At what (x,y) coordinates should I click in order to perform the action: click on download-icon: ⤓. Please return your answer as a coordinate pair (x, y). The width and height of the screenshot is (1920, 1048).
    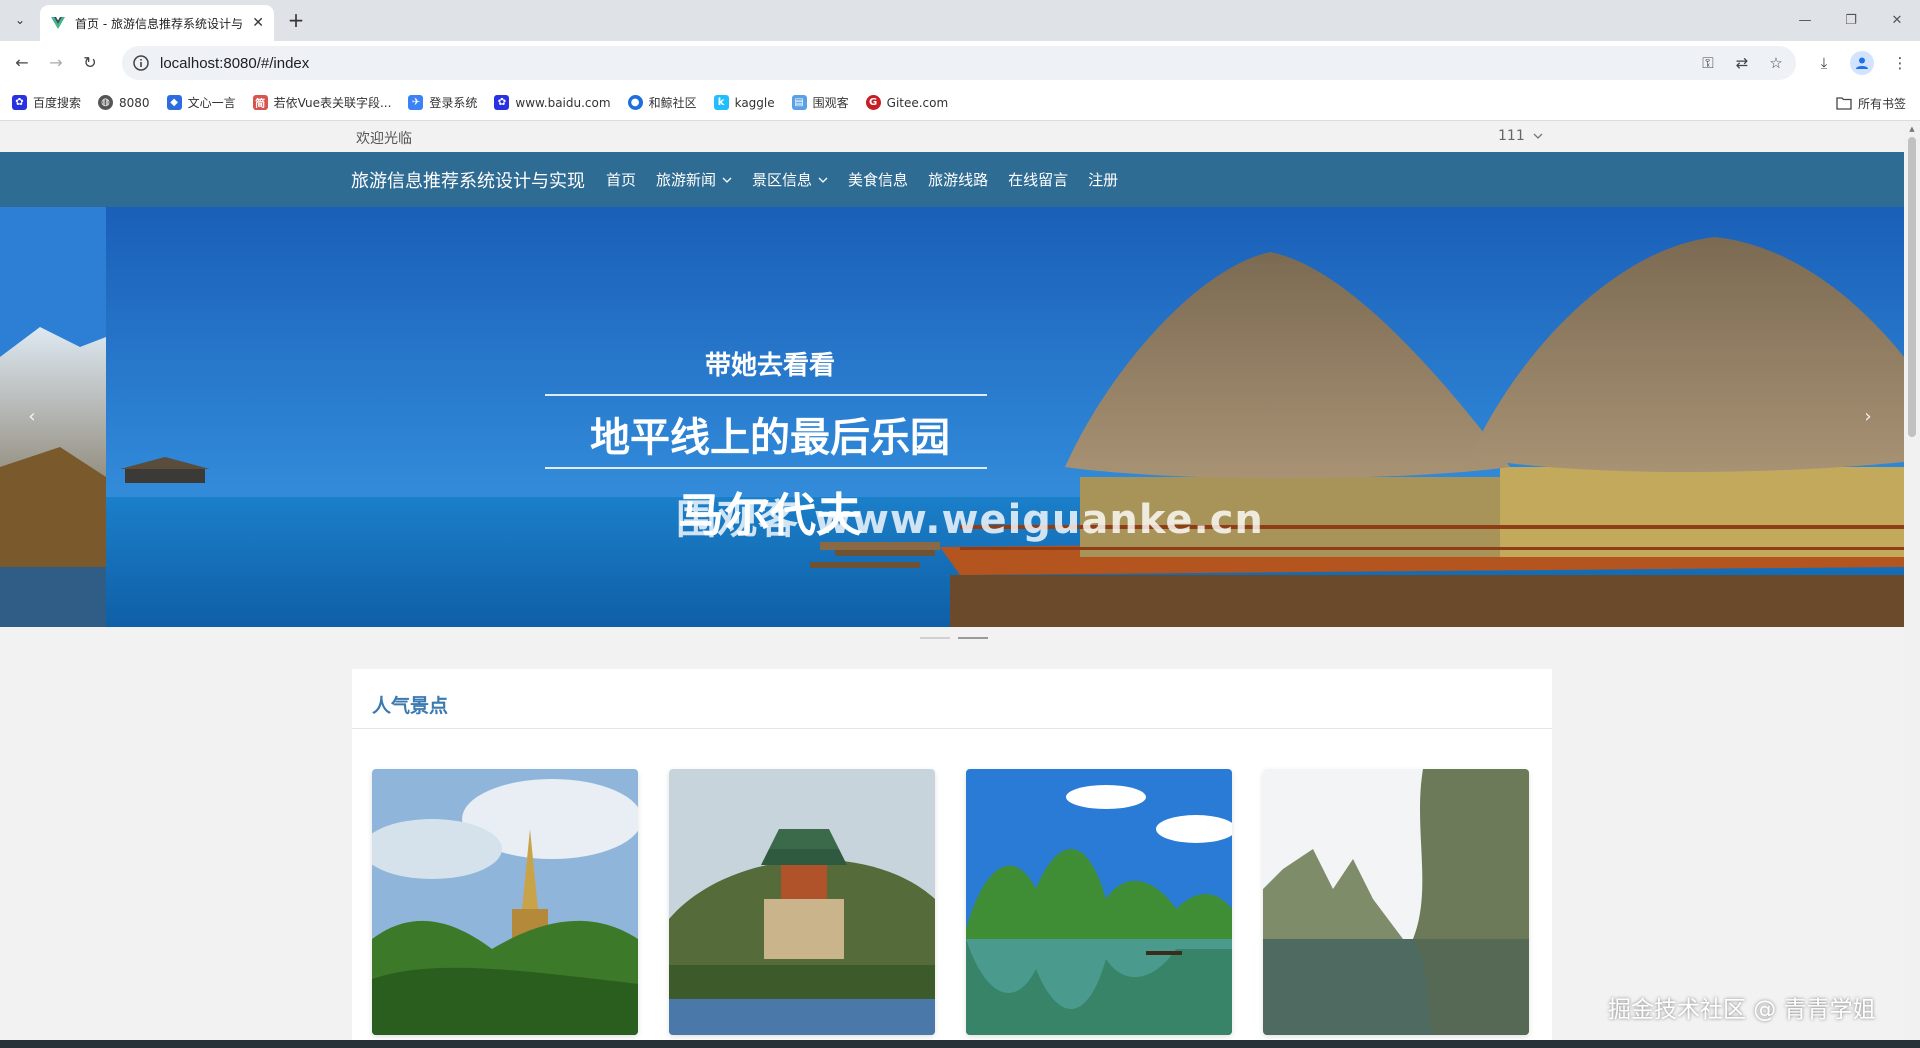
    Looking at the image, I should click on (1824, 63).